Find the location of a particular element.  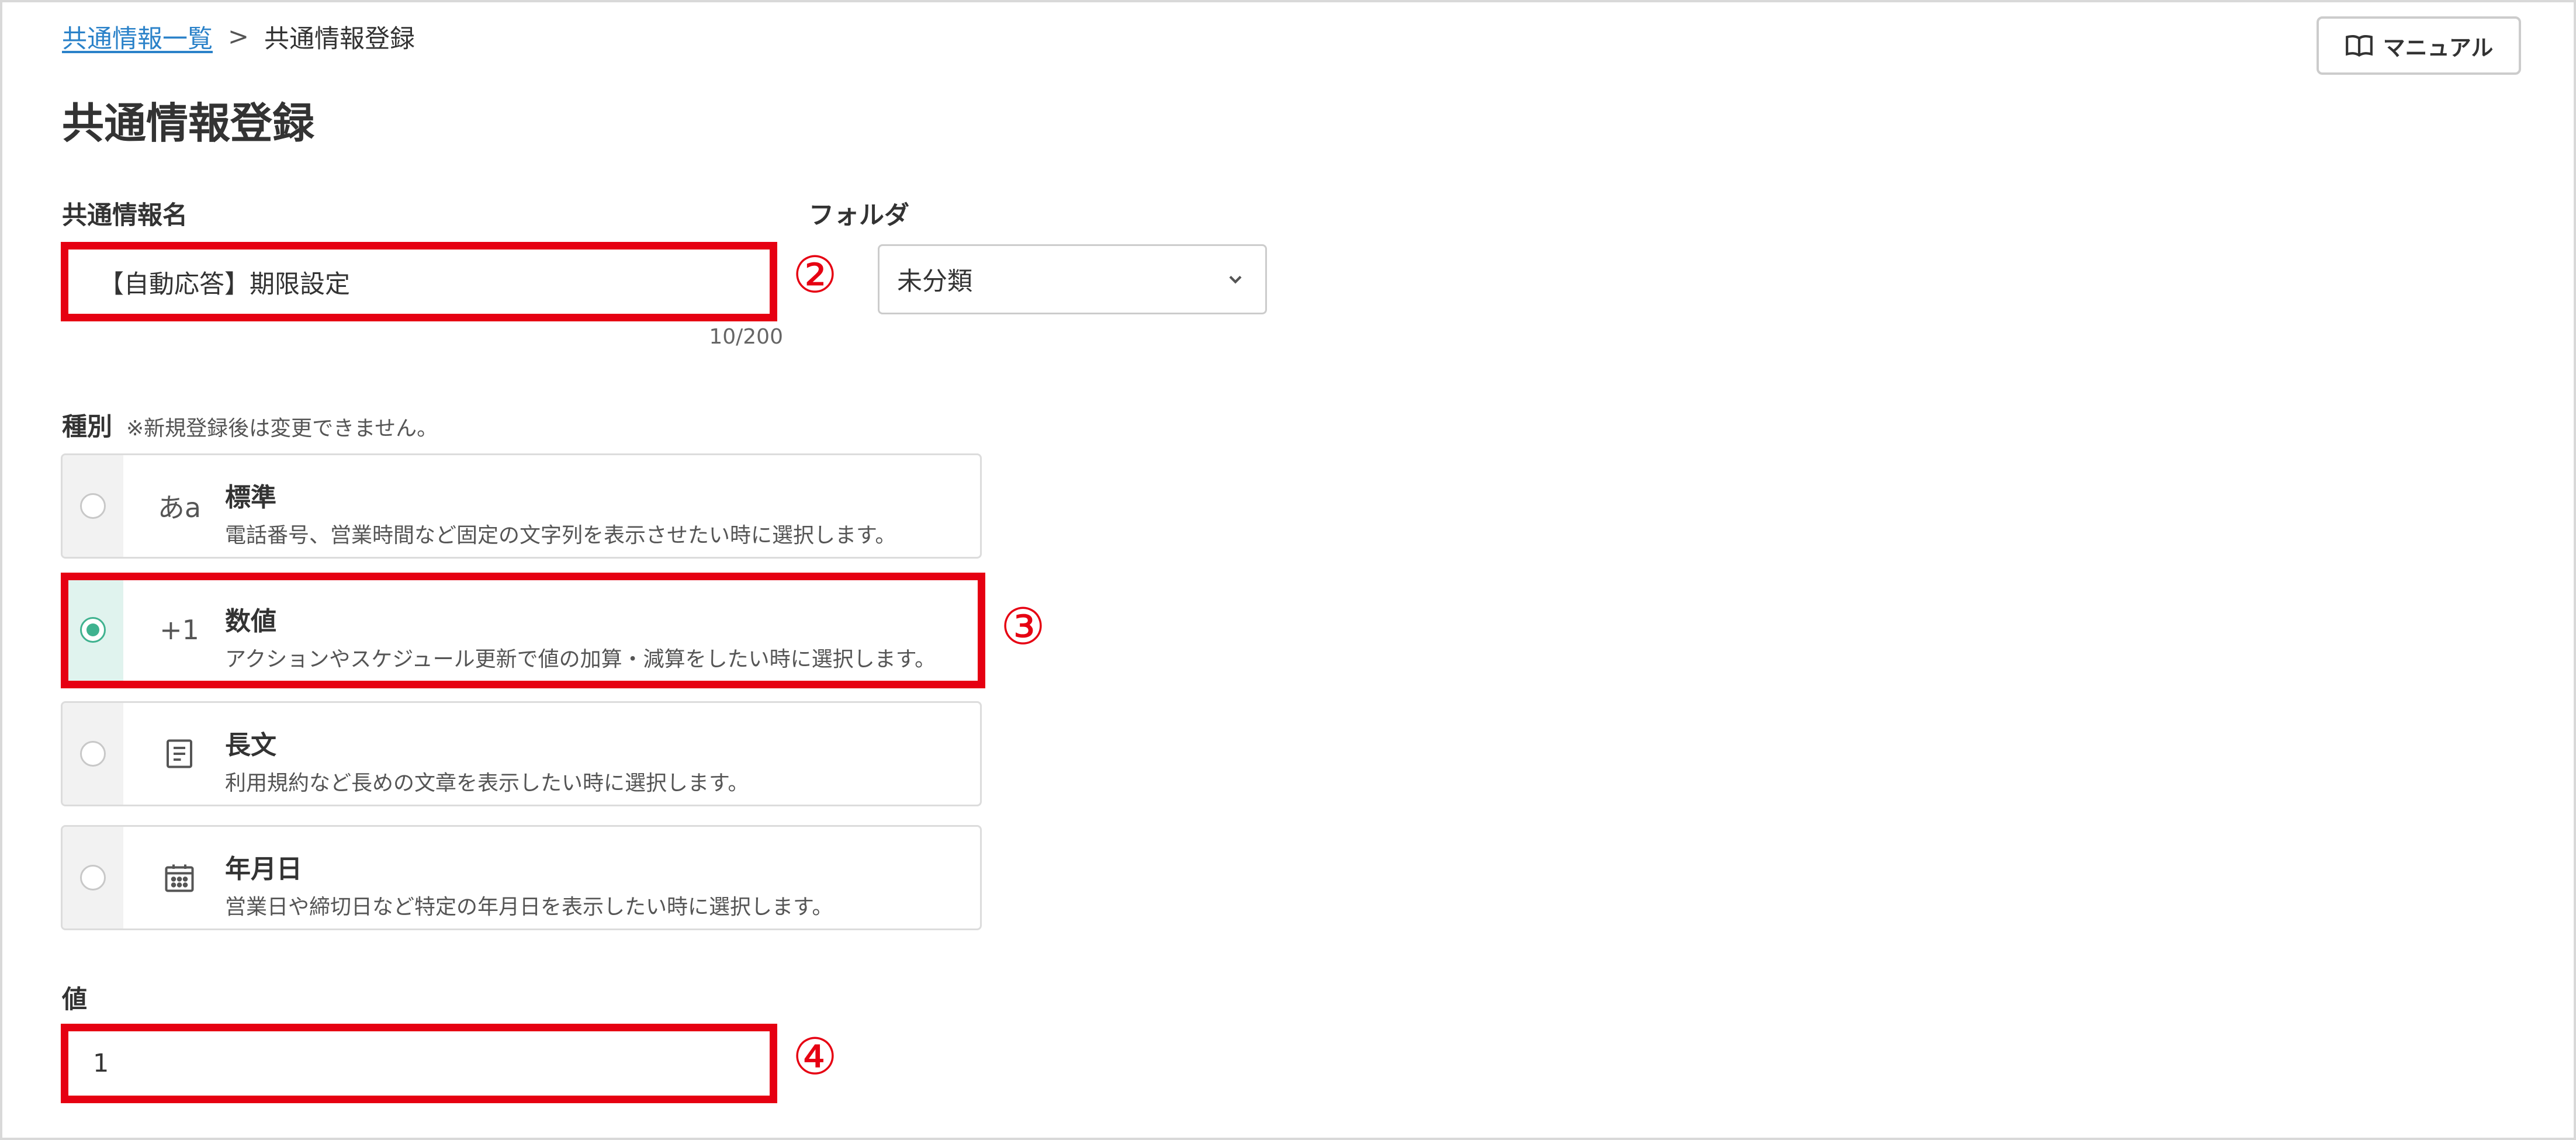

breadcrumb: 共通情報一覧 > 共通情報登録 is located at coordinates (238, 37).